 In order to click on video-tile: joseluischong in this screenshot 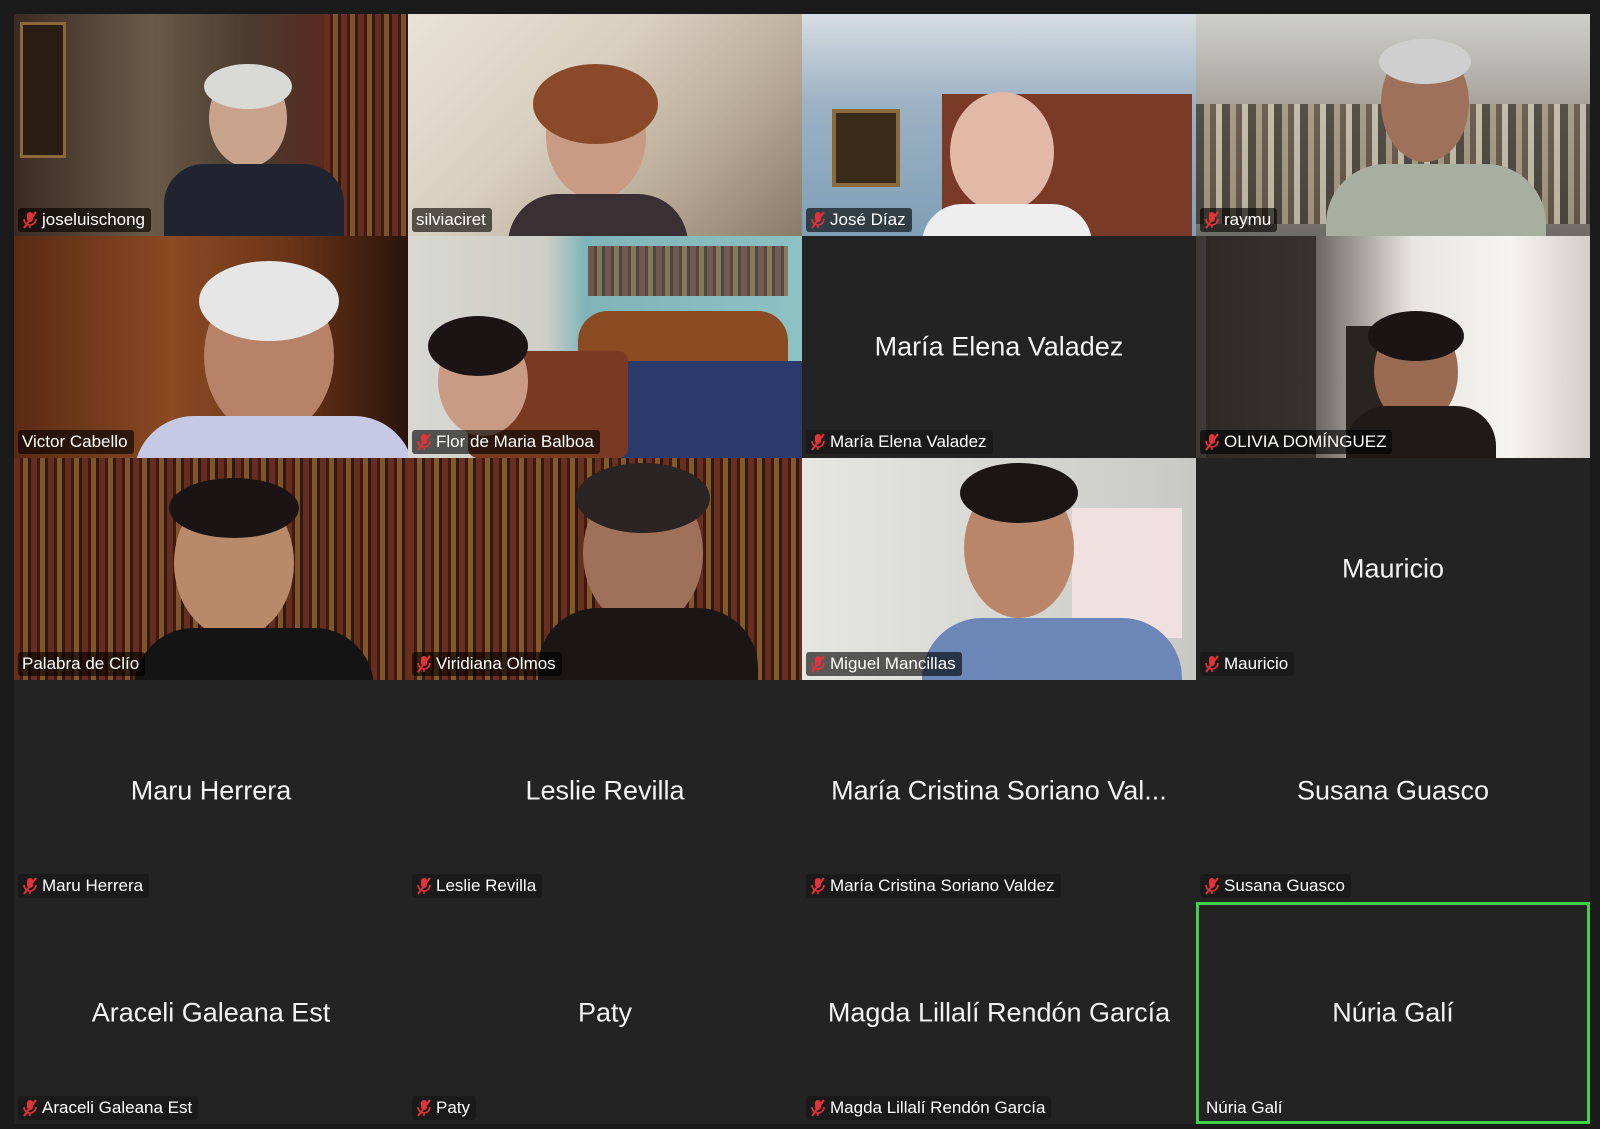, I will do `click(211, 125)`.